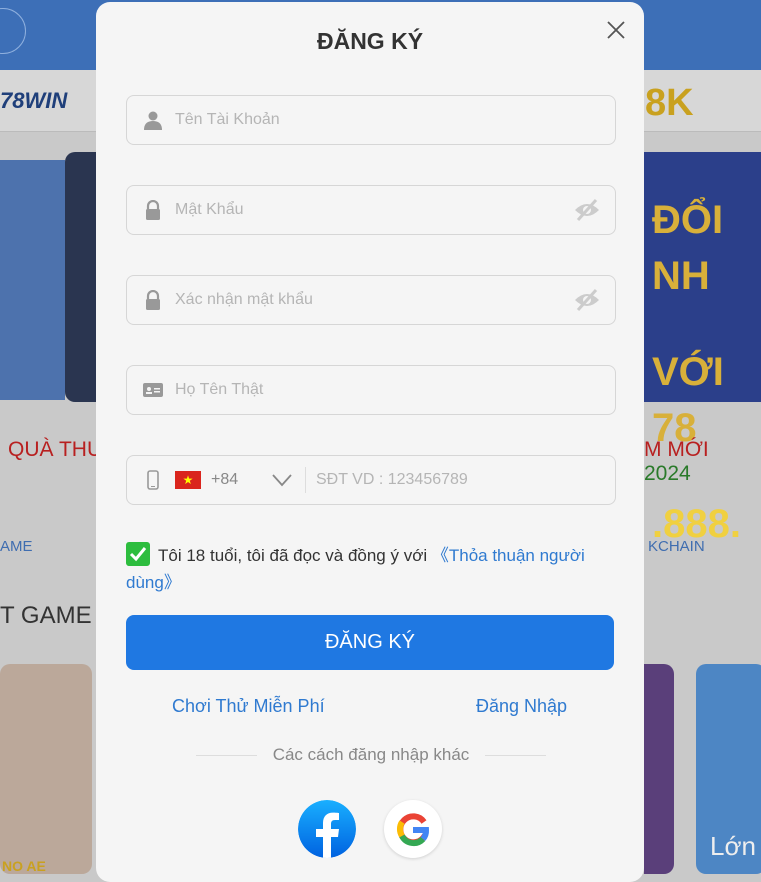  I want to click on register-button: ĐĂNG KÝ, so click(370, 642).